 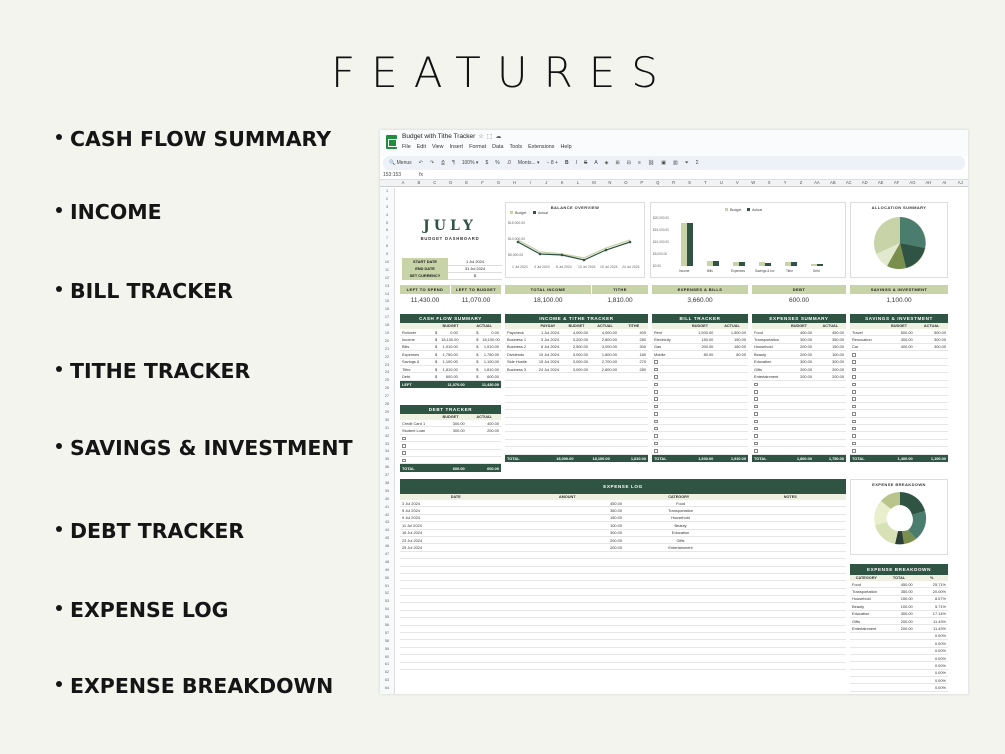 I want to click on chart-icon: ▥, so click(x=675, y=163).